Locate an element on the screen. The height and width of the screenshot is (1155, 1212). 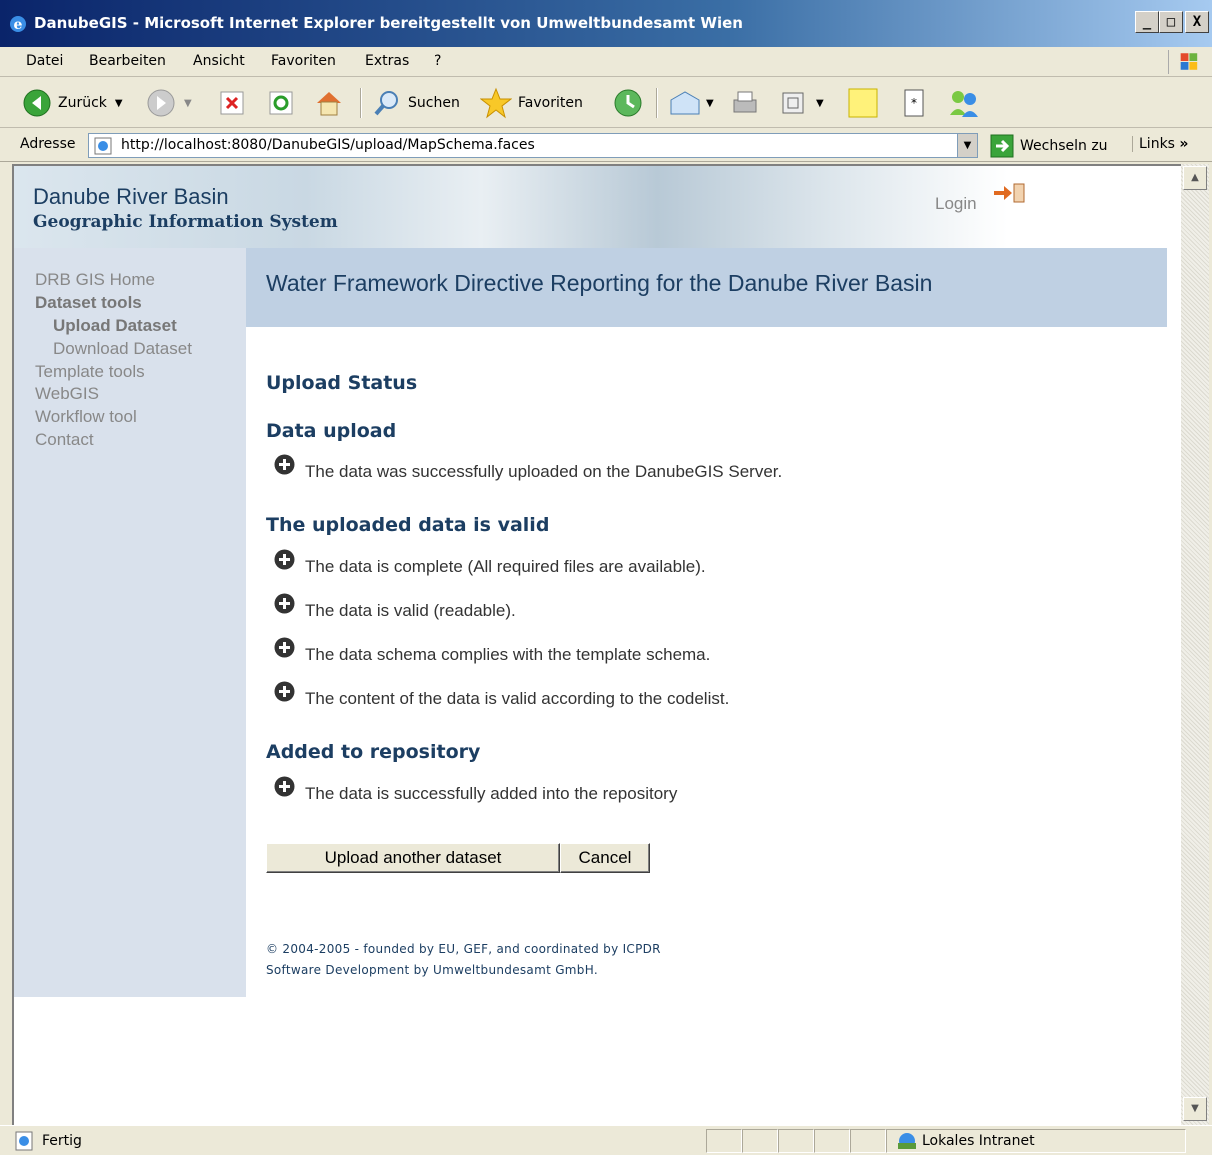
back-button: Zurück ▼ is located at coordinates (72, 103).